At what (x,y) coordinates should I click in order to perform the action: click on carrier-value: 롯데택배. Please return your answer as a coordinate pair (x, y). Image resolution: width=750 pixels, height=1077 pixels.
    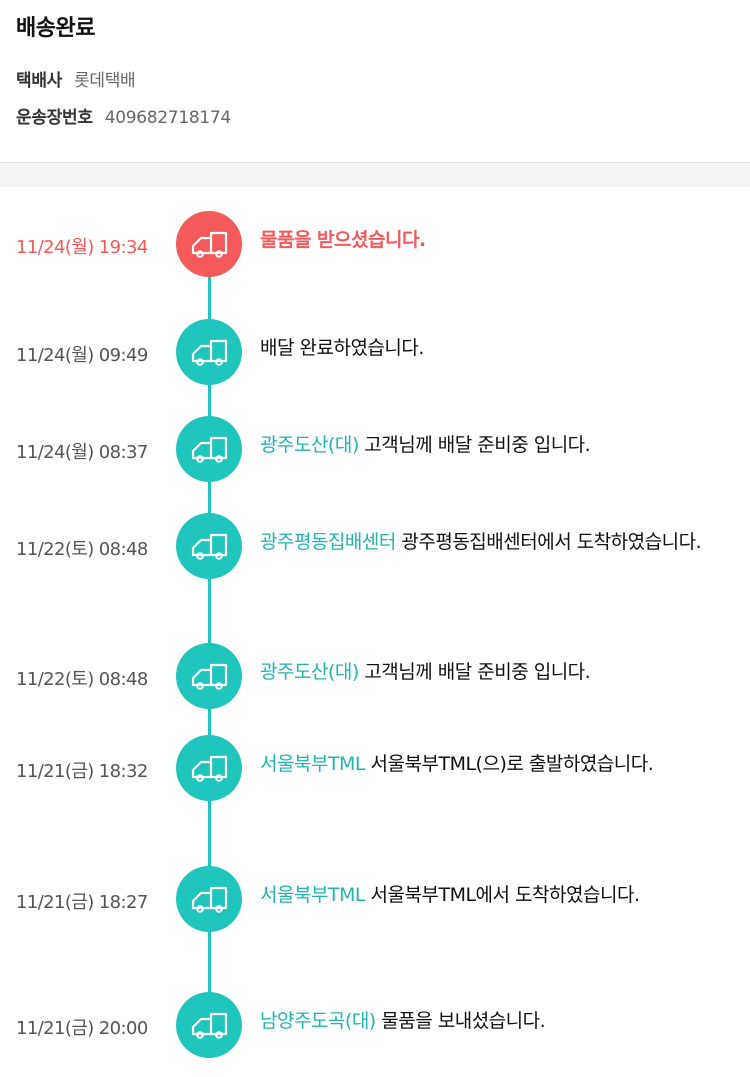
    Looking at the image, I should click on (105, 81).